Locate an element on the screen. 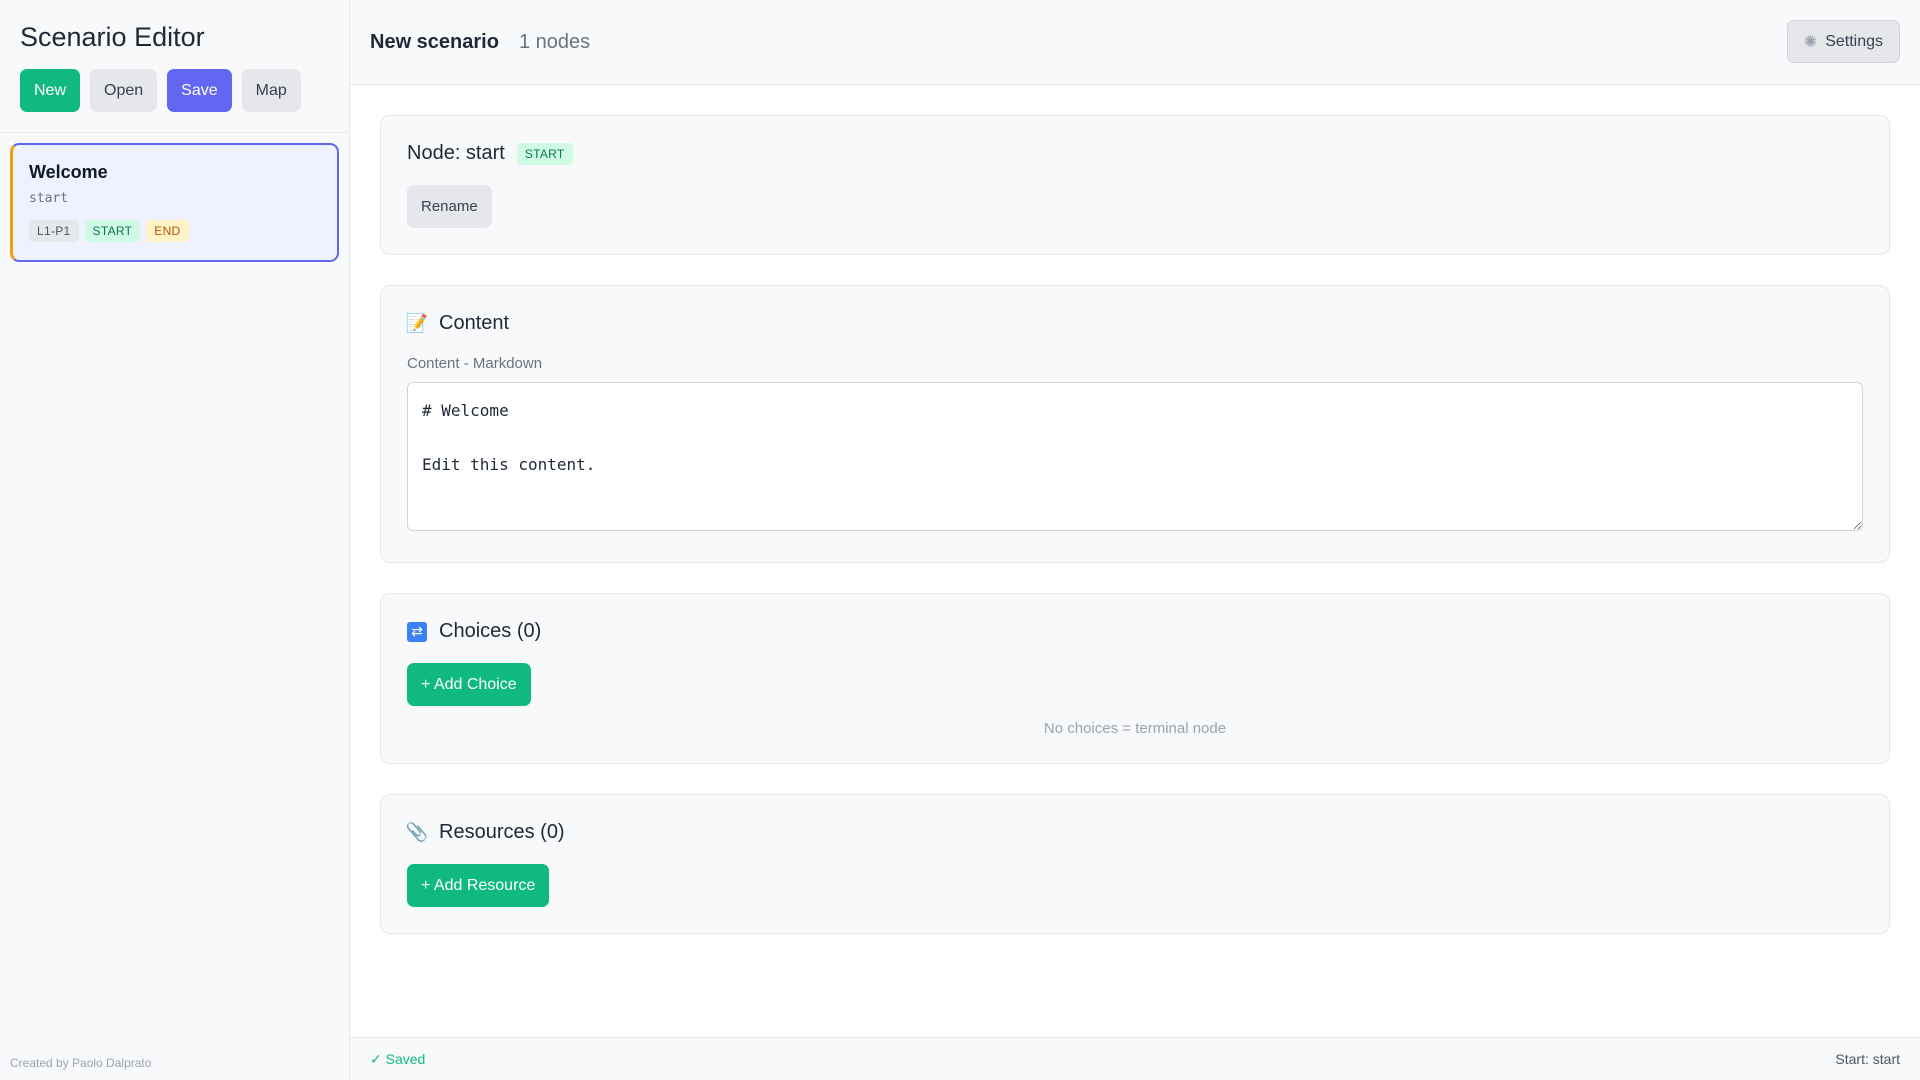 The height and width of the screenshot is (1080, 1920). node-card-welcome: Welcome start L1-P1 START END is located at coordinates (174, 202).